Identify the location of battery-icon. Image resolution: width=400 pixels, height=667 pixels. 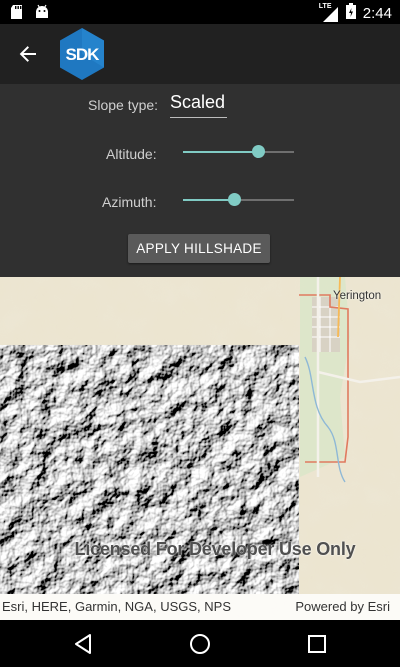
(351, 13).